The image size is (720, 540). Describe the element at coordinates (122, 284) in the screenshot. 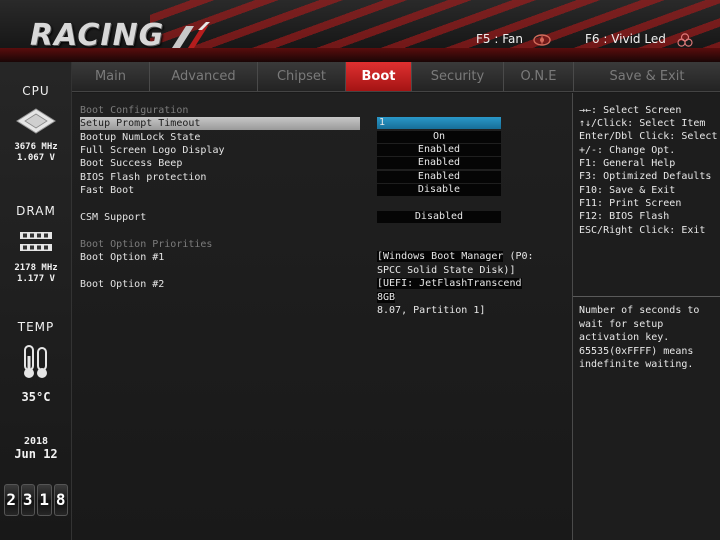

I see `setting-boot-option-2: Boot Option #2` at that location.